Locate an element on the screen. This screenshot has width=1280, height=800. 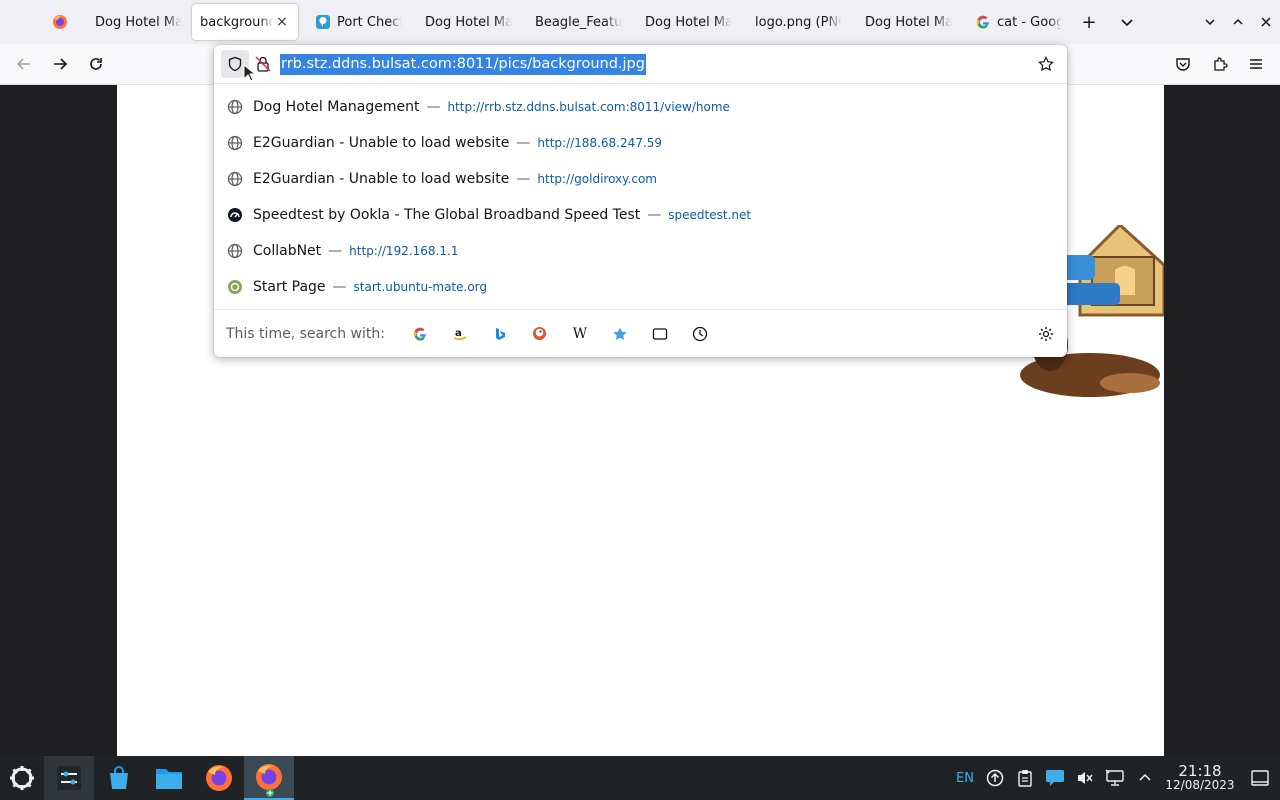
keyboard-layout-indicator: EN is located at coordinates (965, 778).